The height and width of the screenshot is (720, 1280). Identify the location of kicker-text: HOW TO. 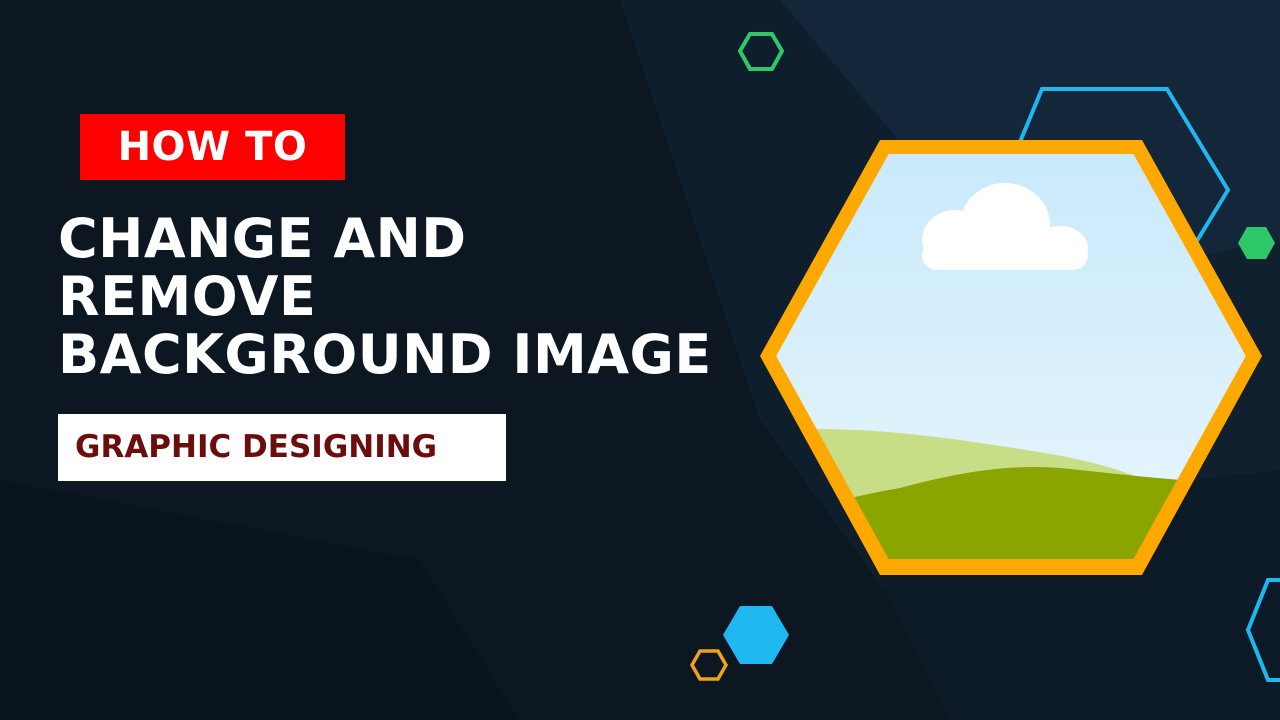
(212, 147).